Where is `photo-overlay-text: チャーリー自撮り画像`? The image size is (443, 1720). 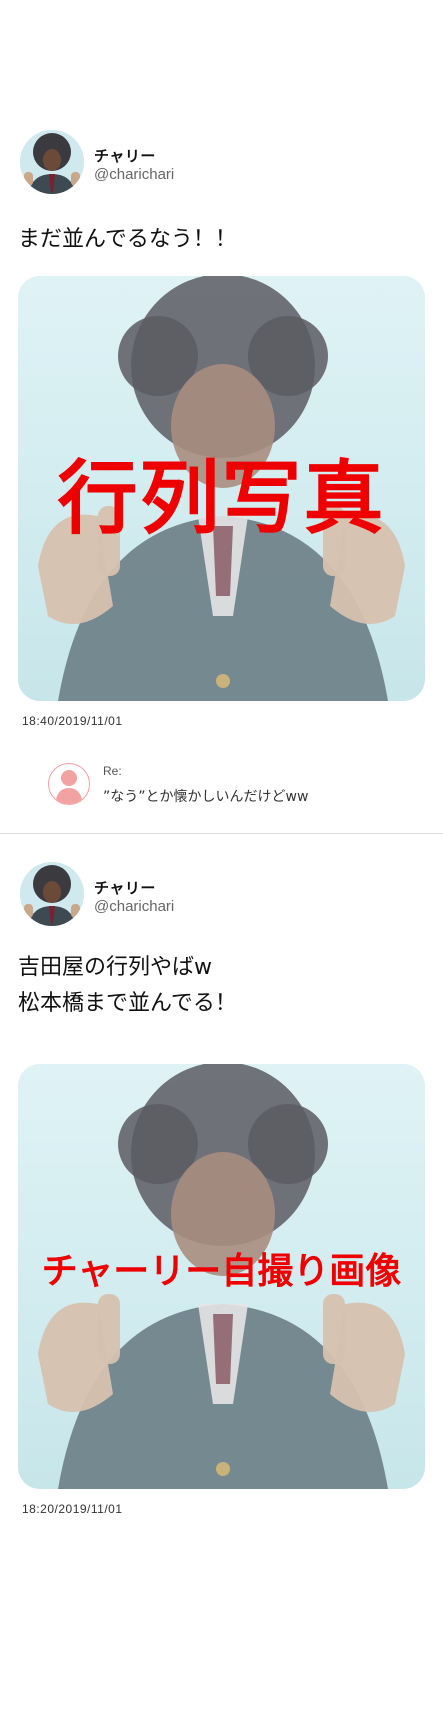 photo-overlay-text: チャーリー自撮り画像 is located at coordinates (221, 1271).